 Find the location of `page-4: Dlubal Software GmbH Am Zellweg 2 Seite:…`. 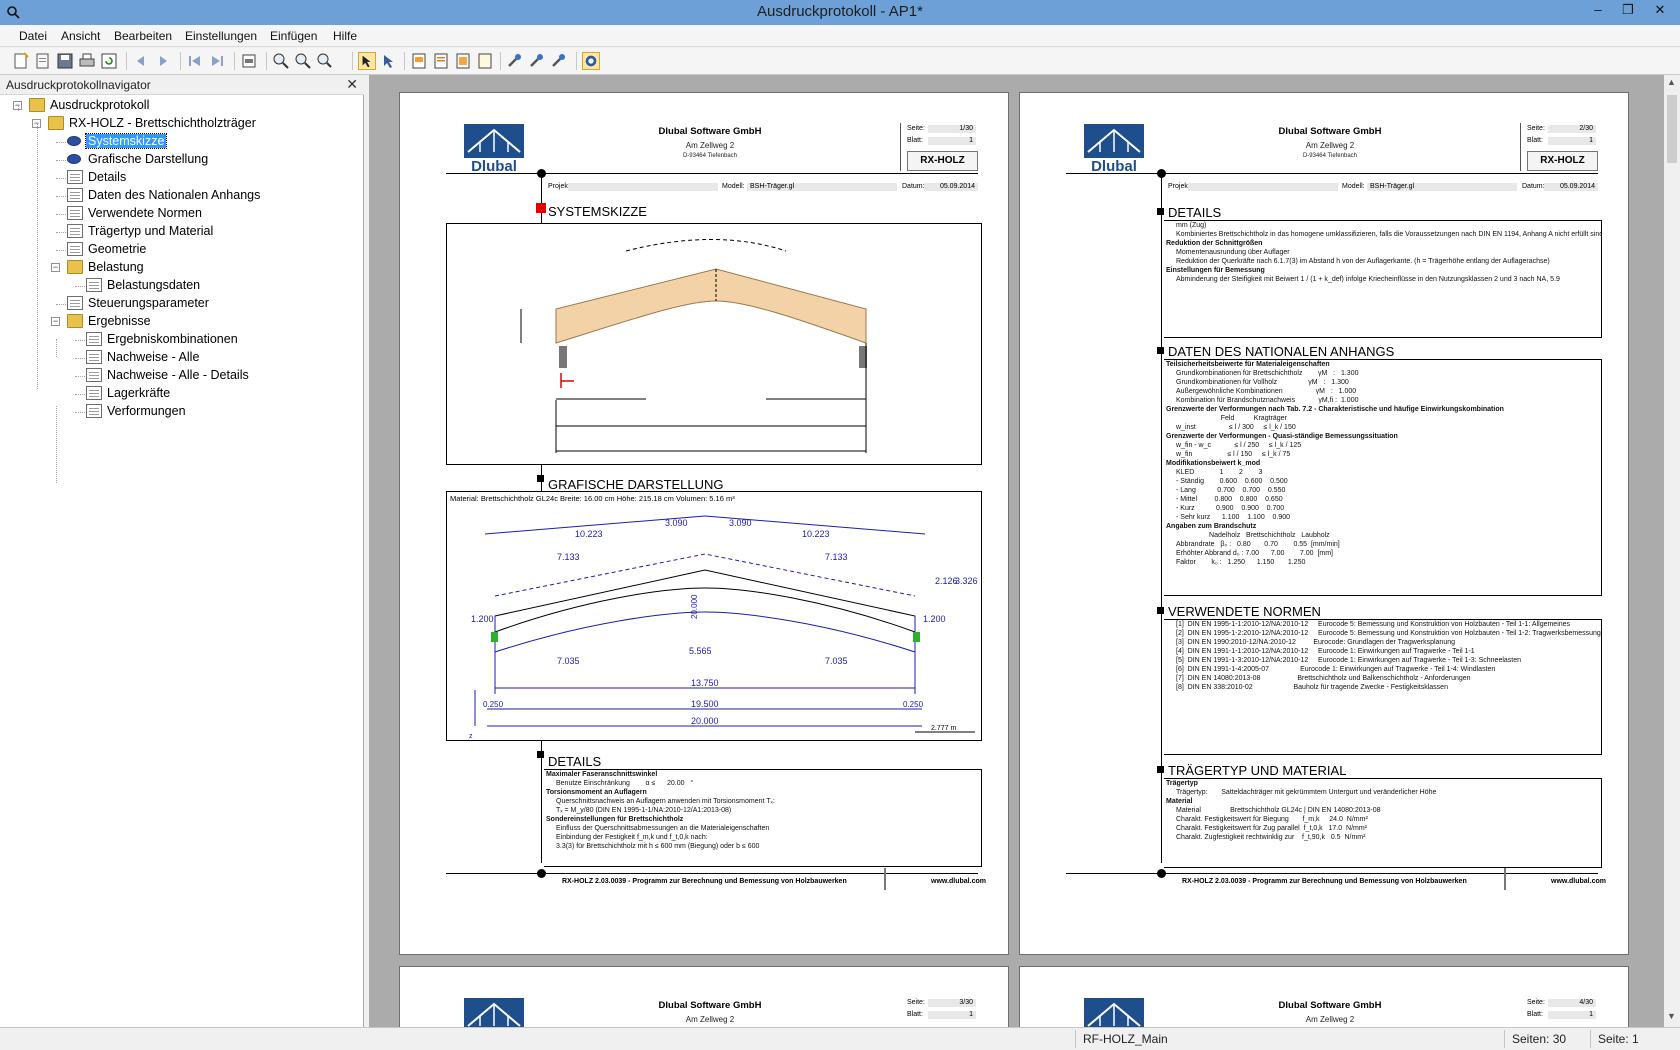

page-4: Dlubal Software GmbH Am Zellweg 2 Seite:… is located at coordinates (1324, 996).